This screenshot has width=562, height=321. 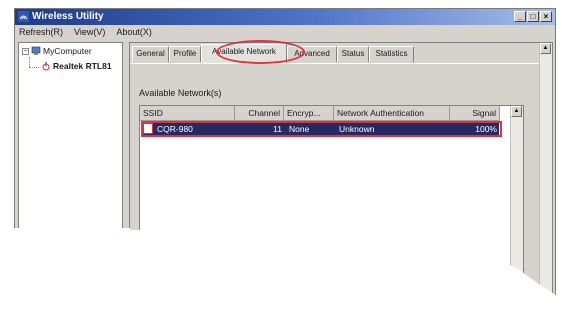 I want to click on menu-bar: Refresh(R) View(V) About(X), so click(x=285, y=32).